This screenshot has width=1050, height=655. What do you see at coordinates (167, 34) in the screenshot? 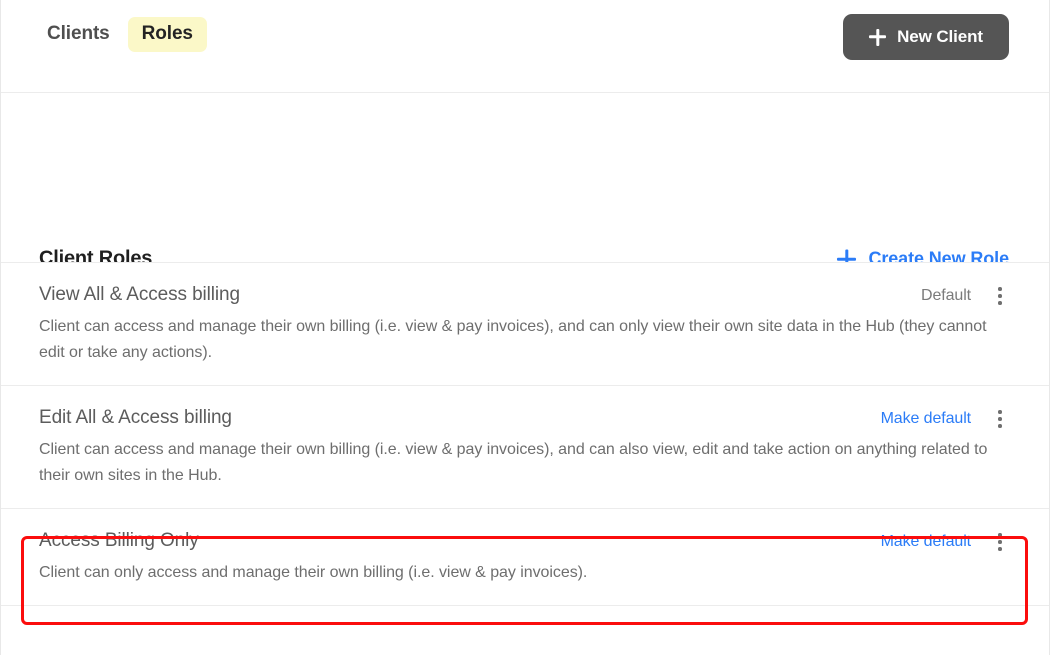
I see `tab-roles: Roles` at bounding box center [167, 34].